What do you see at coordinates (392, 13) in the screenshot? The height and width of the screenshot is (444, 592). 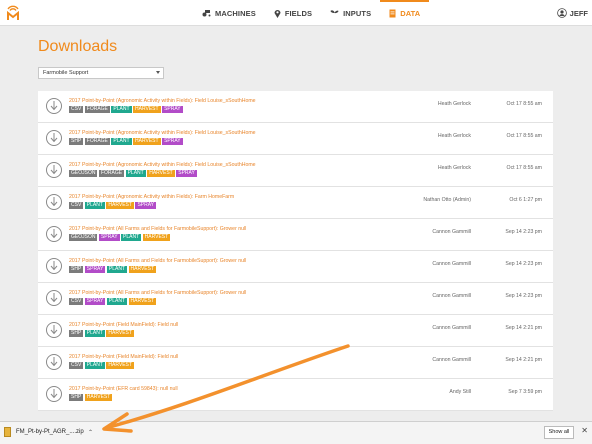 I see `document-icon` at bounding box center [392, 13].